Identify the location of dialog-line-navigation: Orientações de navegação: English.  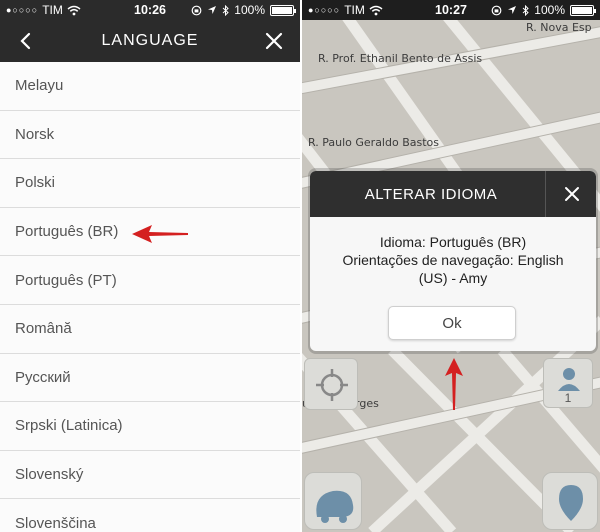
(453, 260).